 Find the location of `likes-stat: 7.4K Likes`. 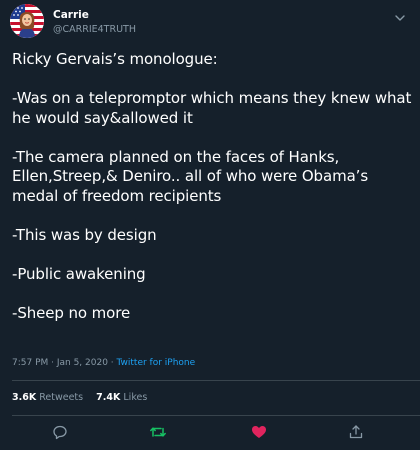

likes-stat: 7.4K Likes is located at coordinates (121, 397).